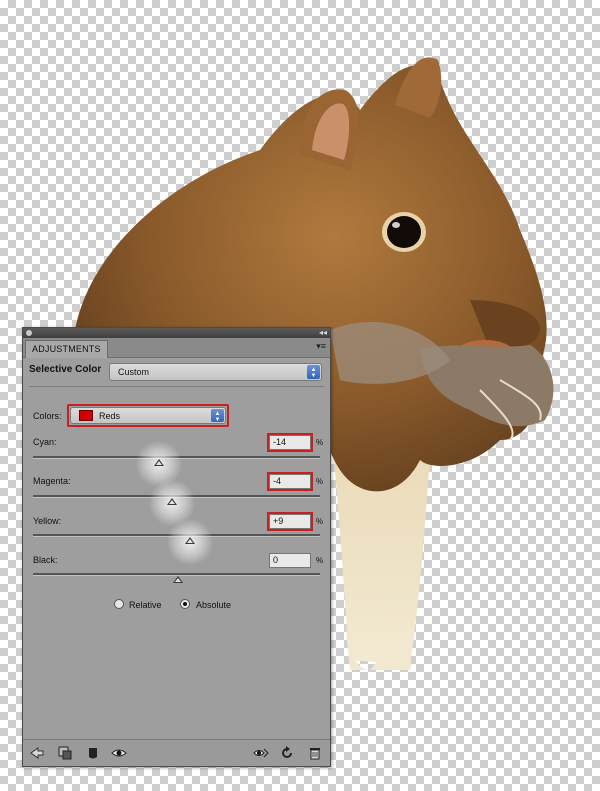  Describe the element at coordinates (290, 442) in the screenshot. I see `cyan-field: -14` at that location.